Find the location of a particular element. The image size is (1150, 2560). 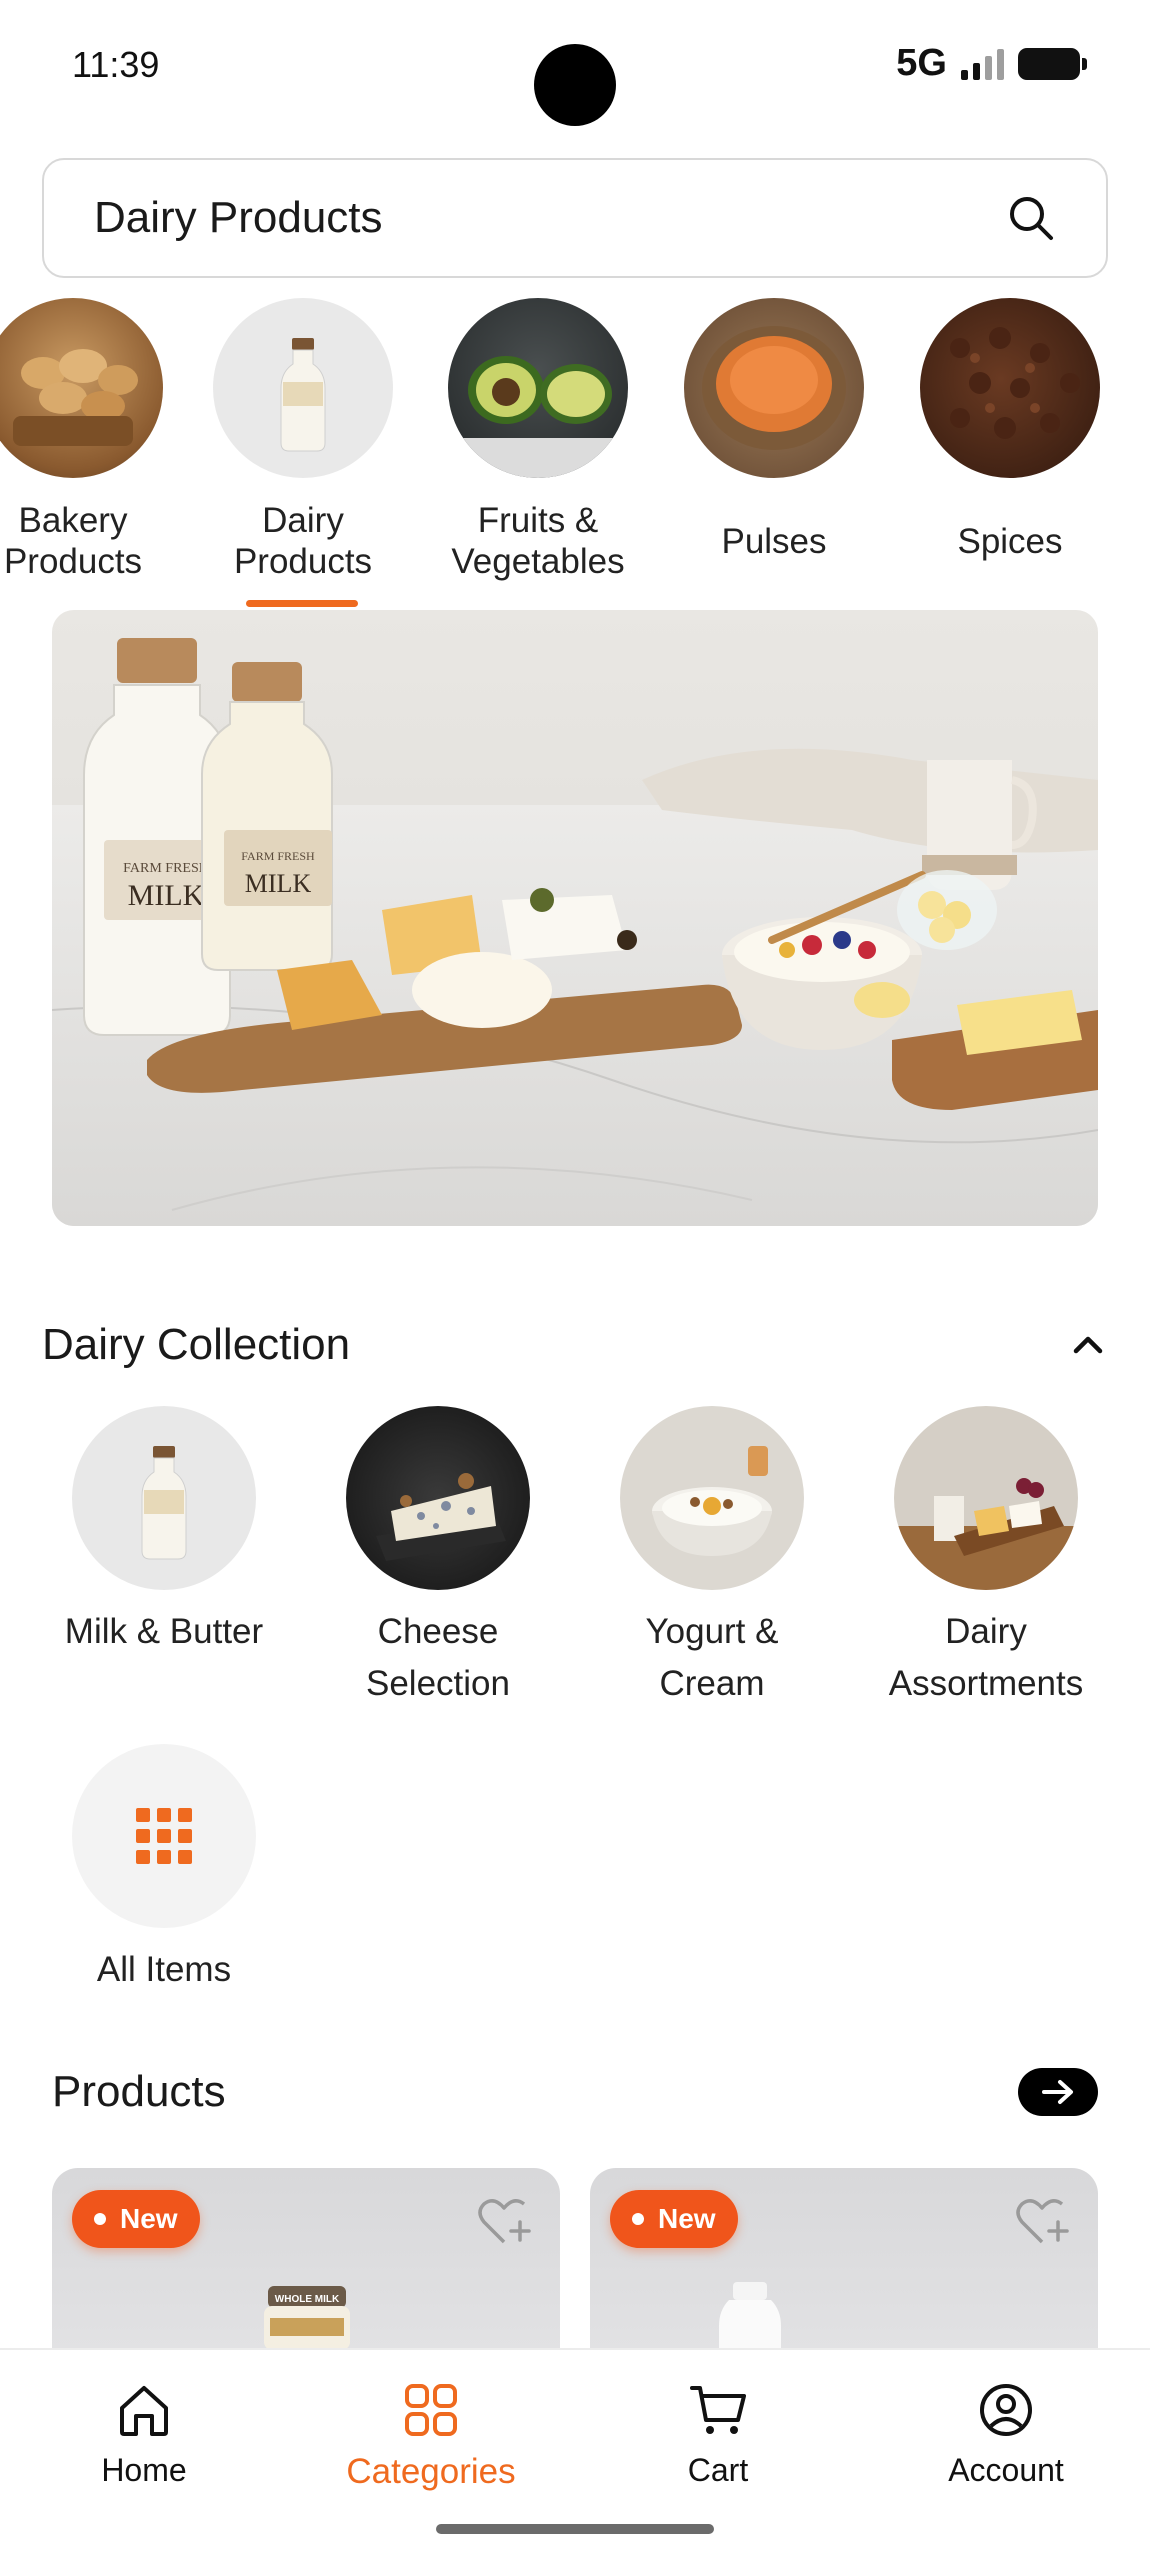

nav-cart: Cart is located at coordinates (718, 2434).